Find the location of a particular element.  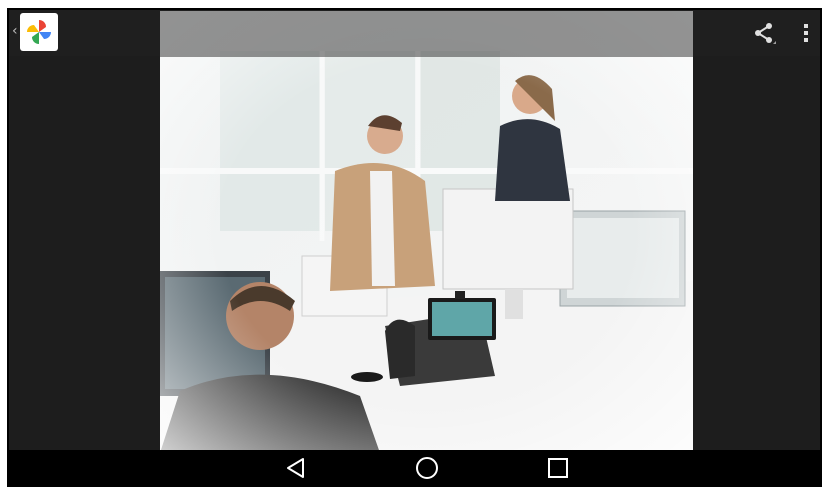

more-vert-icon is located at coordinates (806, 33).